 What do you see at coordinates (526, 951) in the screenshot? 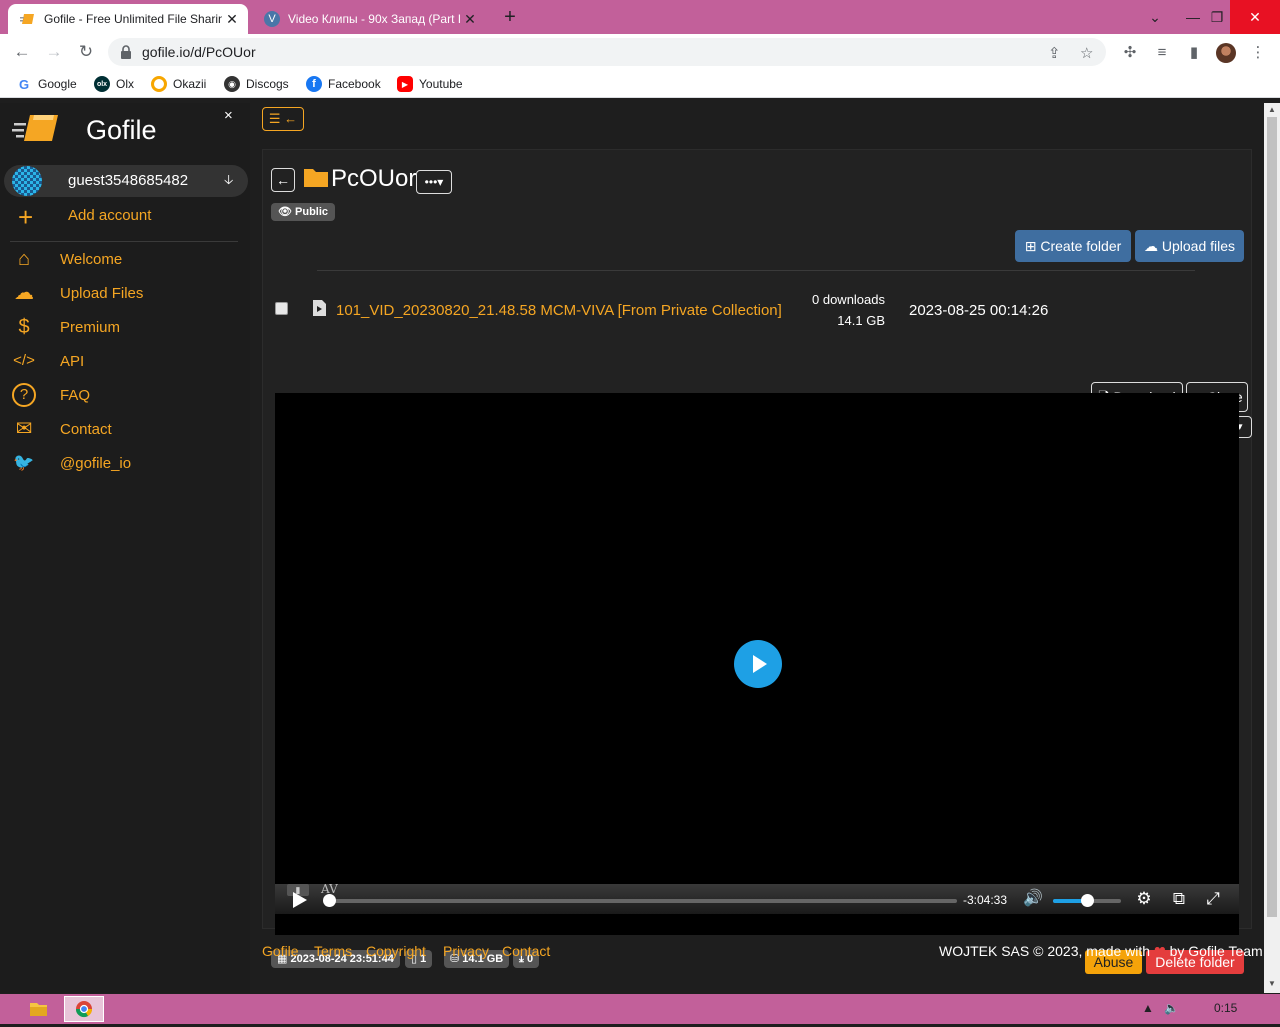
I see `footer-link-contact: Contact` at bounding box center [526, 951].